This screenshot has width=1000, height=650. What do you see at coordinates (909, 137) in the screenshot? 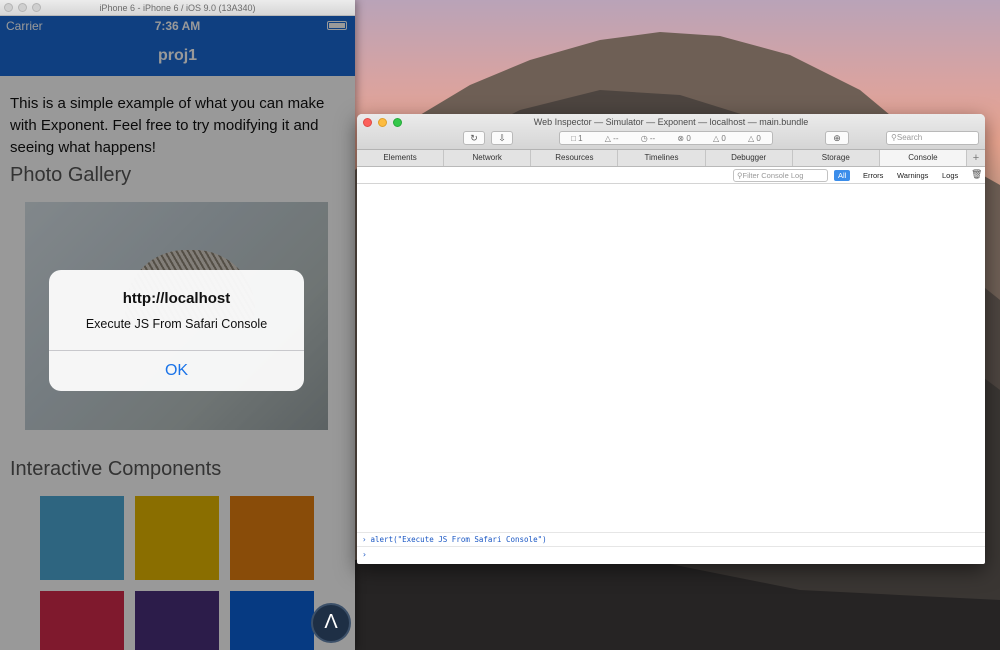
I see `search-placeholder: Search` at bounding box center [909, 137].